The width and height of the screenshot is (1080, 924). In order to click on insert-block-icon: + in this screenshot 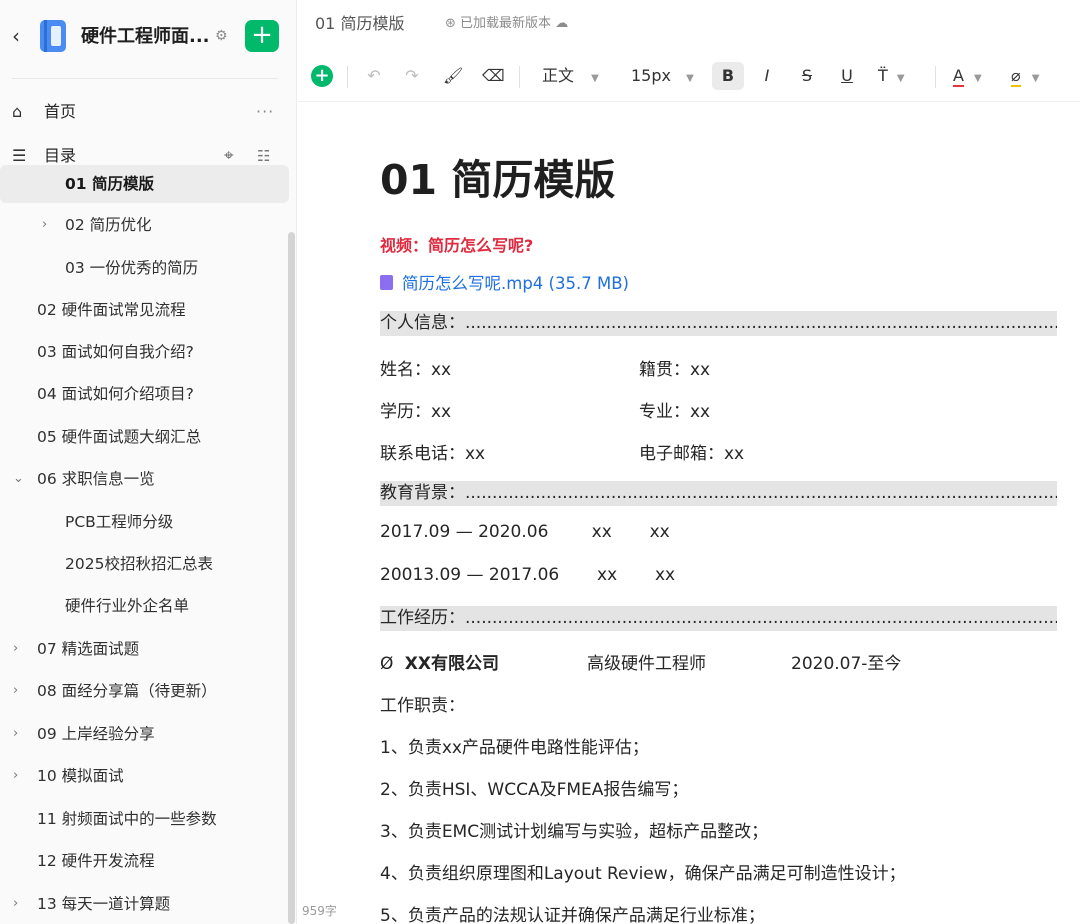, I will do `click(322, 76)`.